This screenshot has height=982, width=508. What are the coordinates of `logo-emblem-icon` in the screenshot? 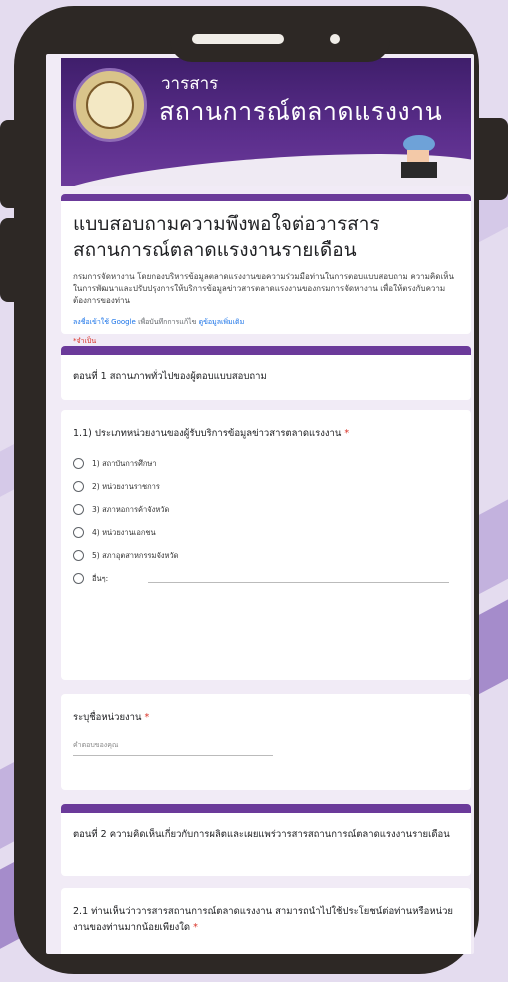 It's located at (110, 105).